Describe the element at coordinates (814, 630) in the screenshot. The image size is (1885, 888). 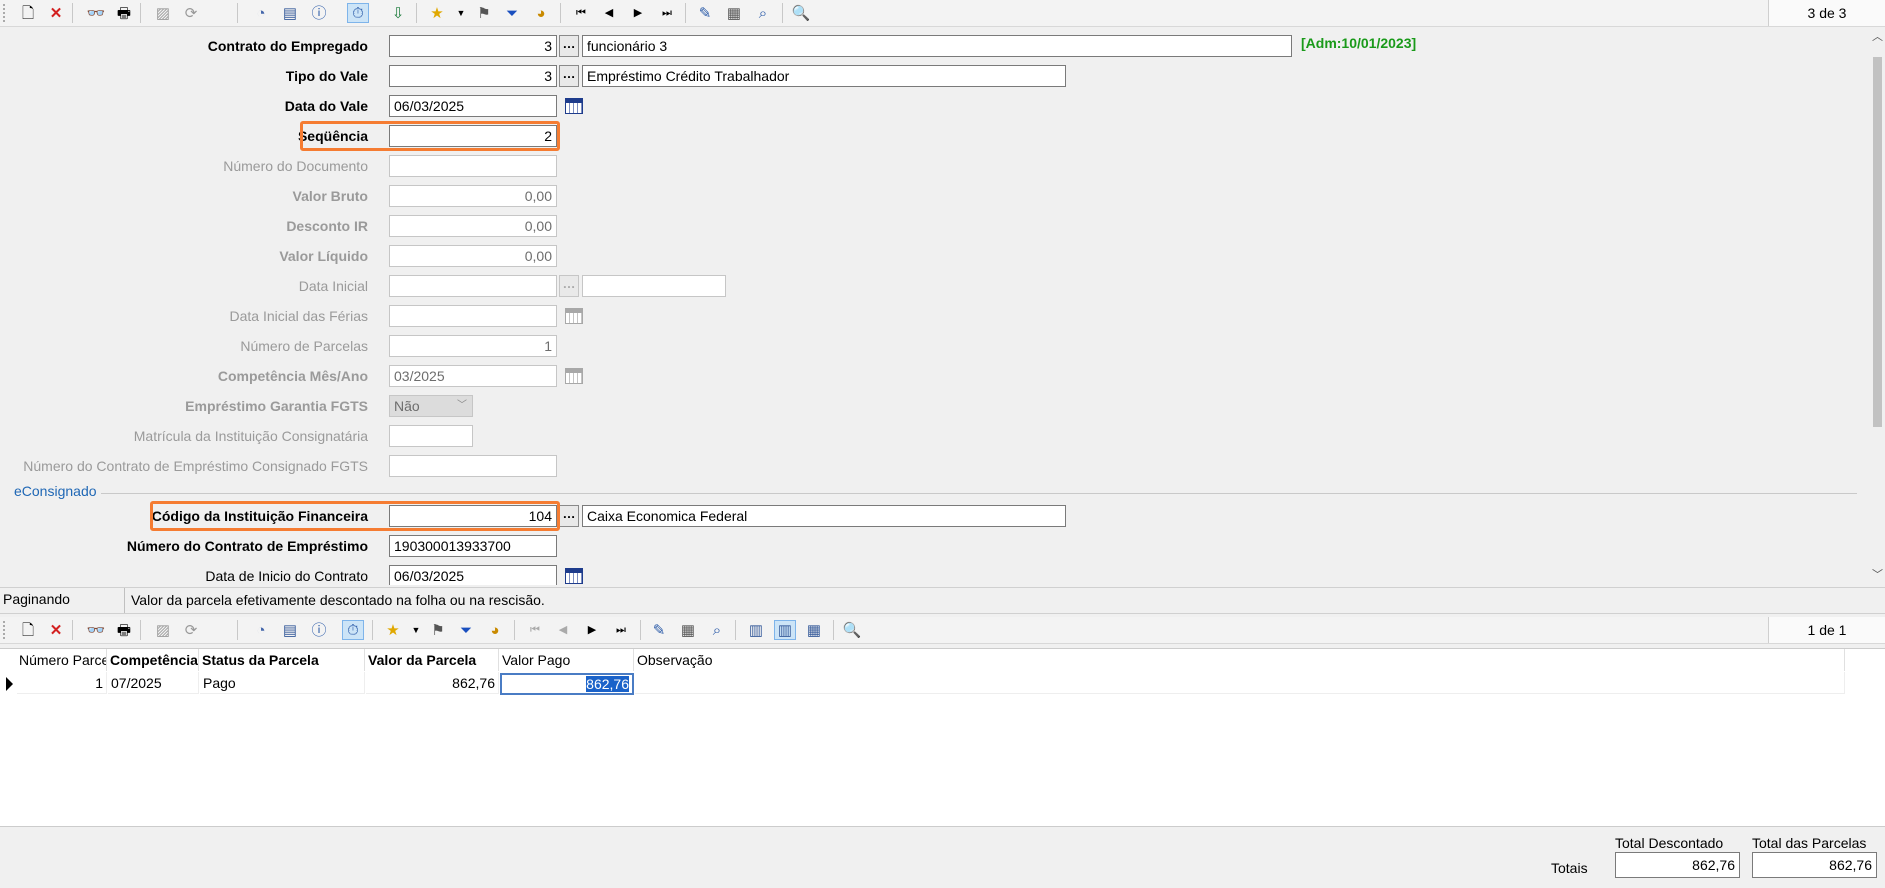
I see `grid-columns-icon: ▦` at that location.